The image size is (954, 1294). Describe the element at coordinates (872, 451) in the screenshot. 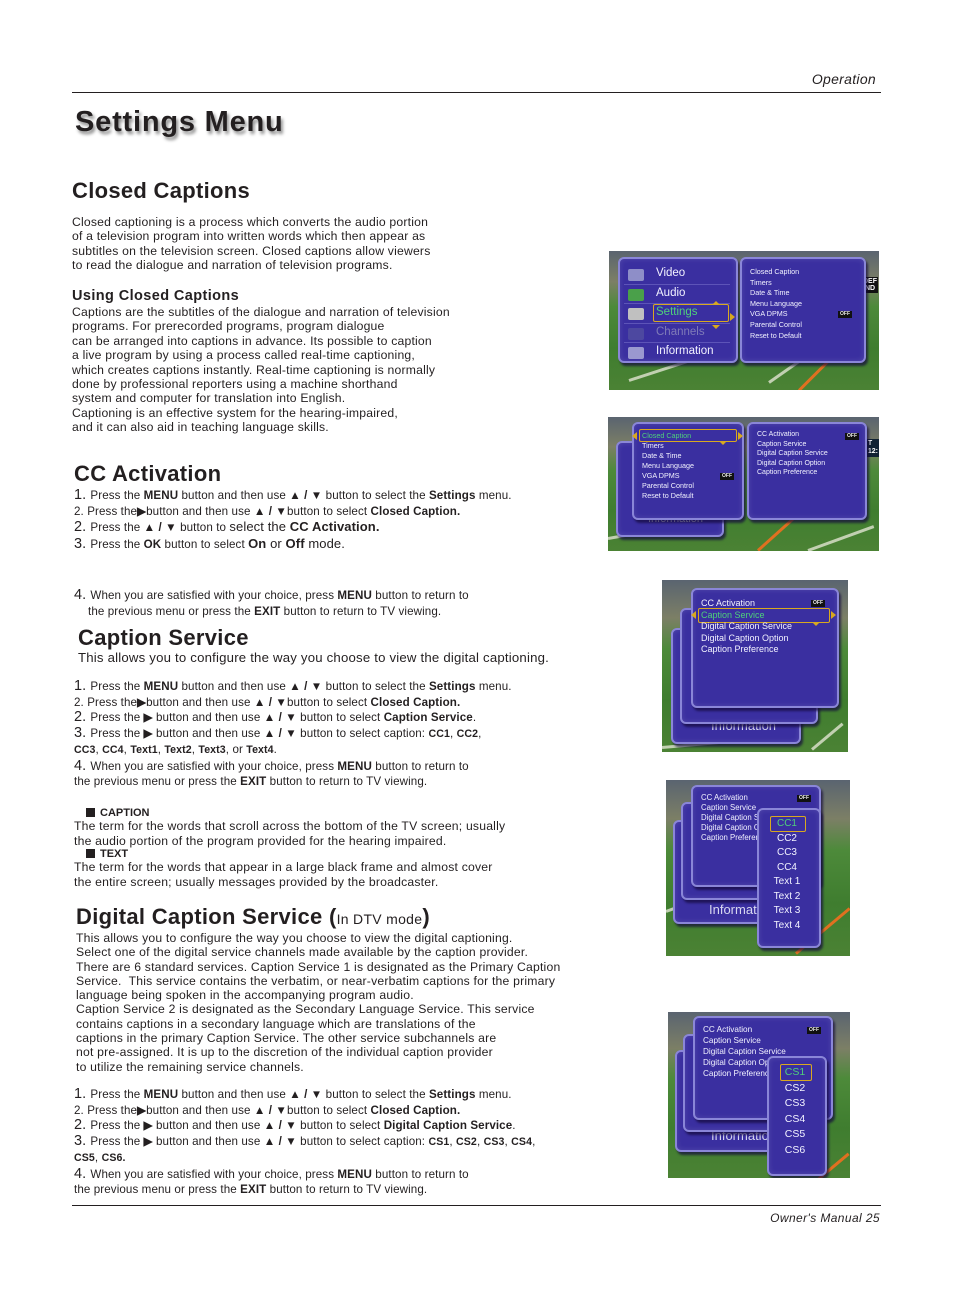

I see `score-text: 12:` at that location.